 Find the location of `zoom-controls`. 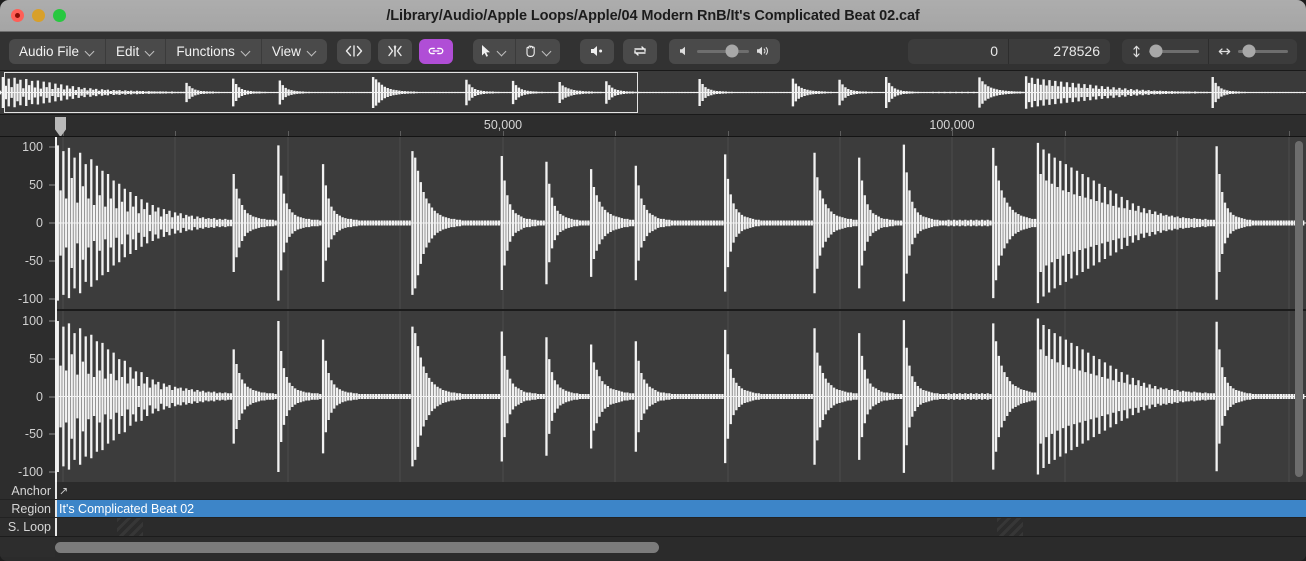

zoom-controls is located at coordinates (1209, 51).